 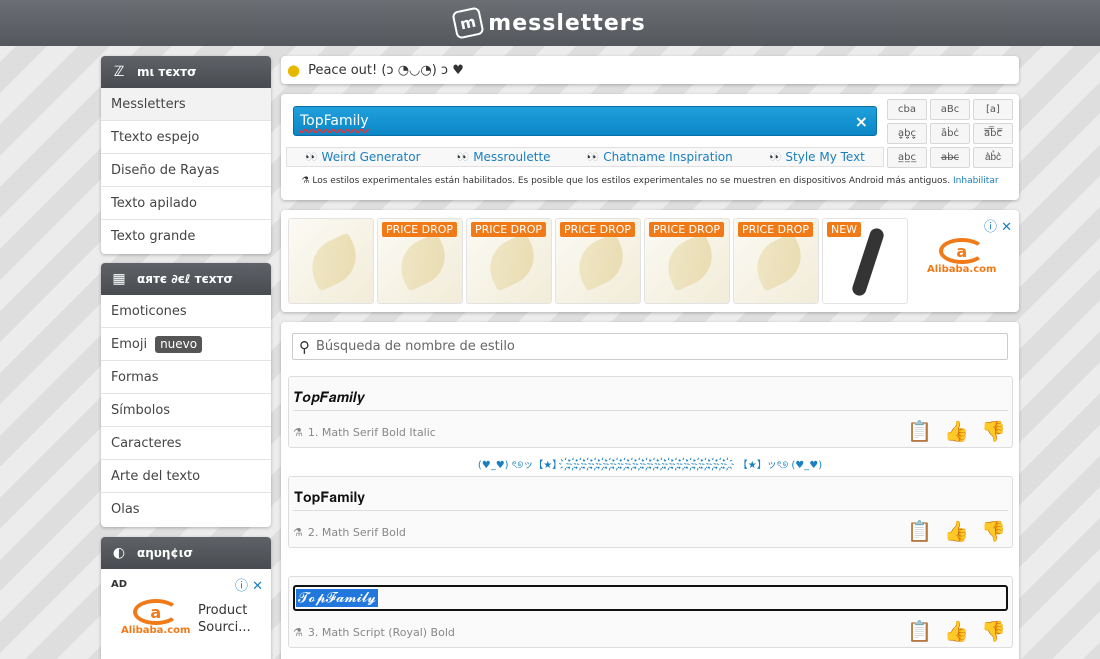 What do you see at coordinates (907, 133) in the screenshot?
I see `toggle-dots-below: a̤̥b̤̥c̤̥` at bounding box center [907, 133].